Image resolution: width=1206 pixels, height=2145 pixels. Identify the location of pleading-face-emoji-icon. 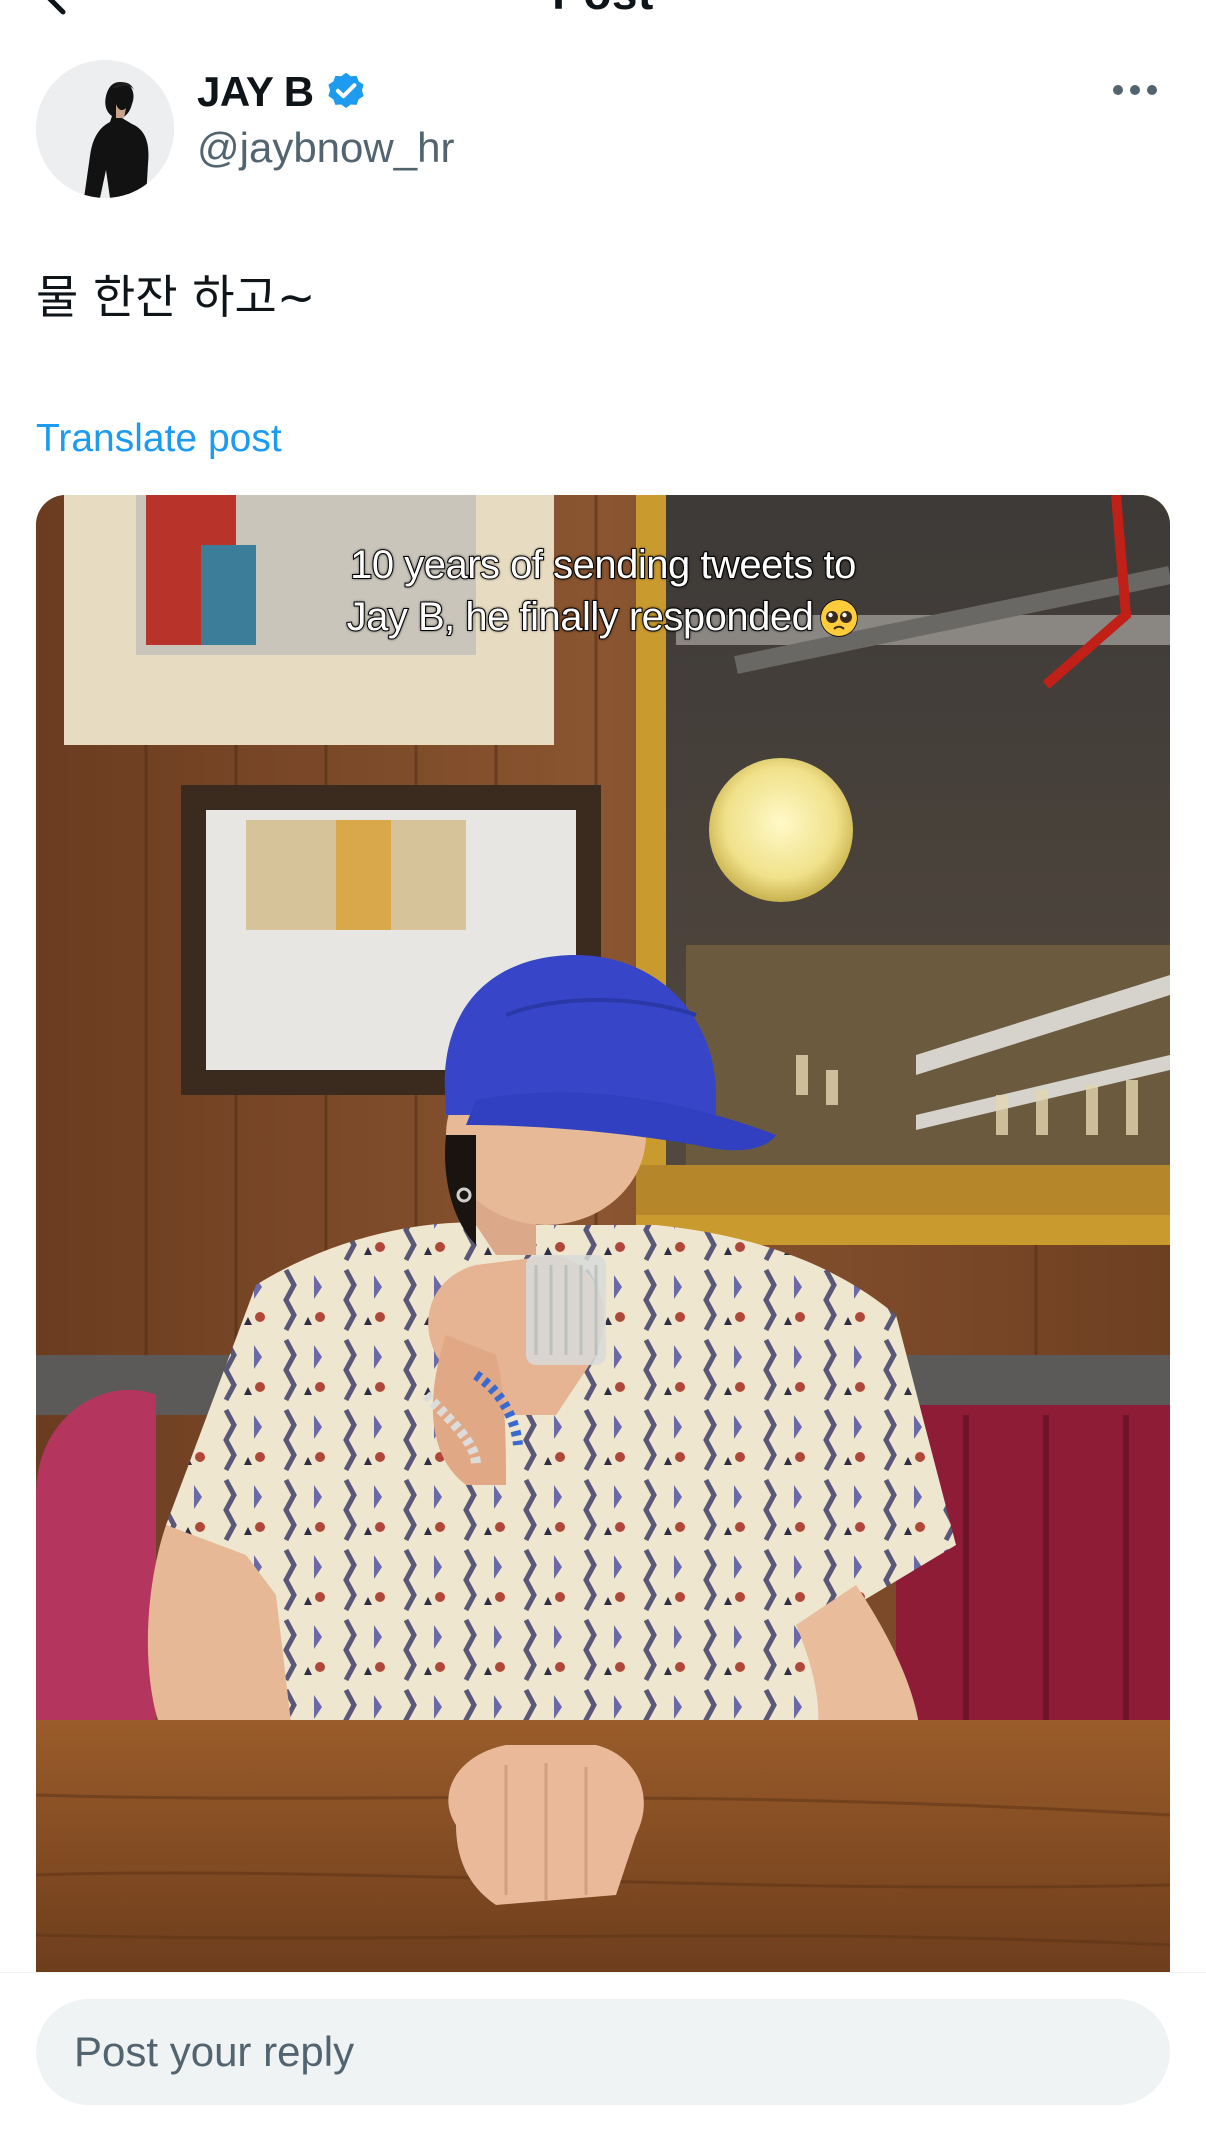
(839, 618).